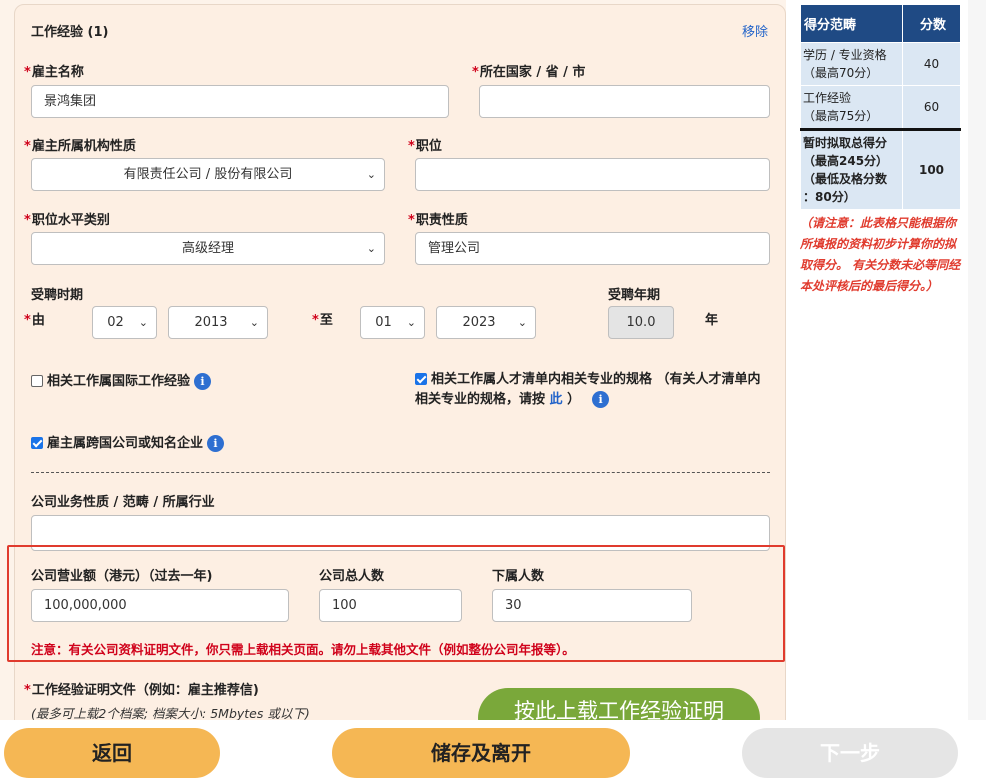 The height and width of the screenshot is (782, 986). What do you see at coordinates (121, 574) in the screenshot?
I see `turnover-label: 公司营业额（港元）（过去一年)` at bounding box center [121, 574].